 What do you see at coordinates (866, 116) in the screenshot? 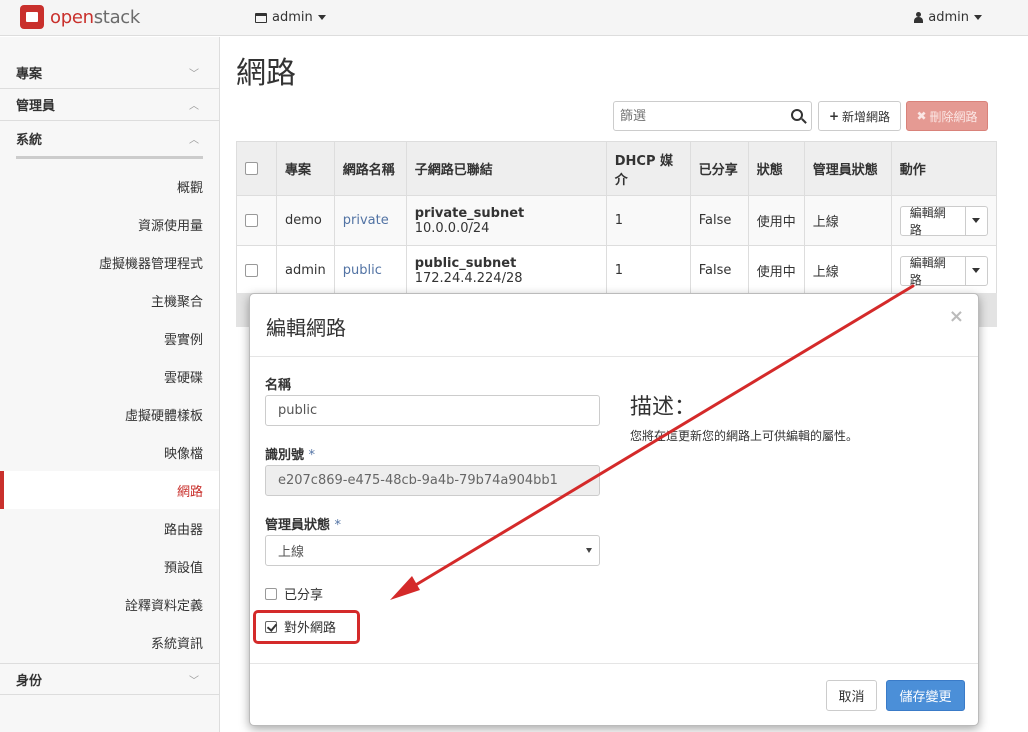
I see `add-network-label: 新增網路` at bounding box center [866, 116].